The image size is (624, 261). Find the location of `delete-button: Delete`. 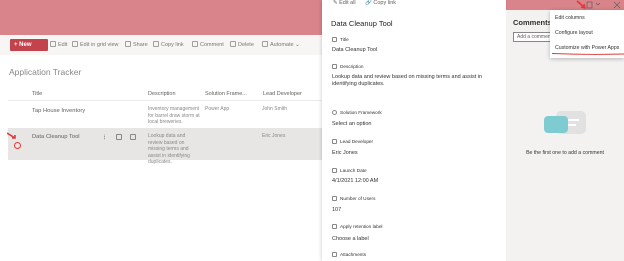

delete-button: Delete is located at coordinates (242, 44).